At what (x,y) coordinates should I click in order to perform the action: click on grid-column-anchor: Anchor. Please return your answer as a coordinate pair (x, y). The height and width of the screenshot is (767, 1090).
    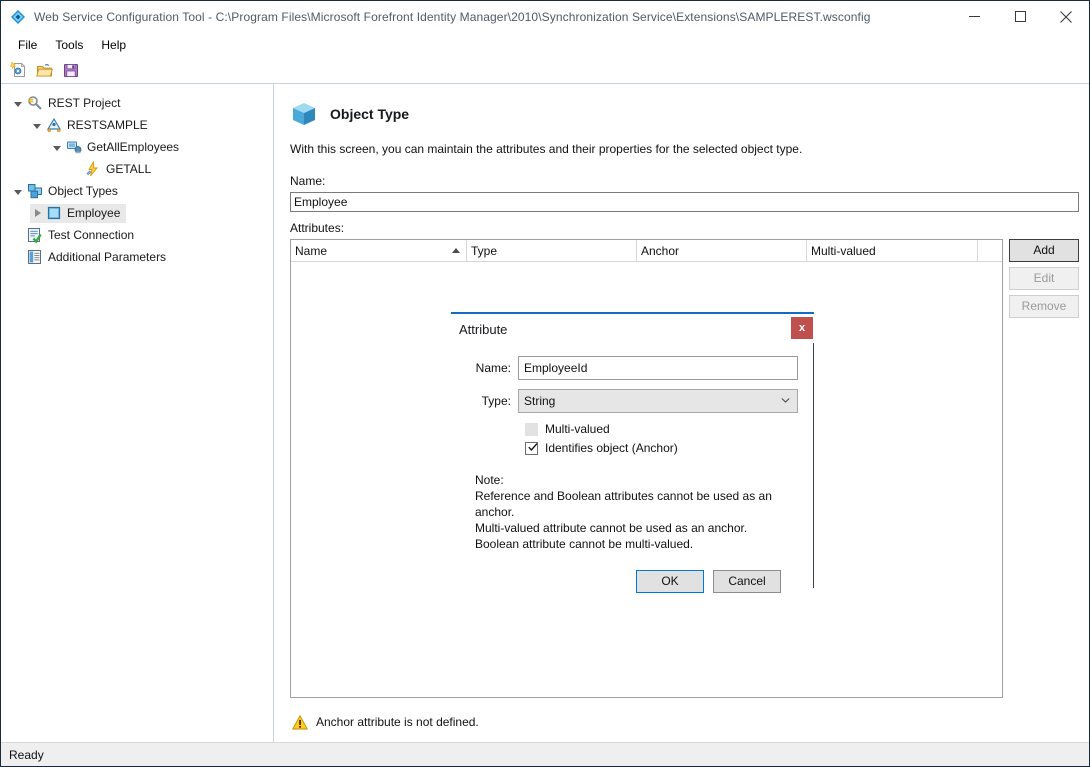
    Looking at the image, I should click on (722, 250).